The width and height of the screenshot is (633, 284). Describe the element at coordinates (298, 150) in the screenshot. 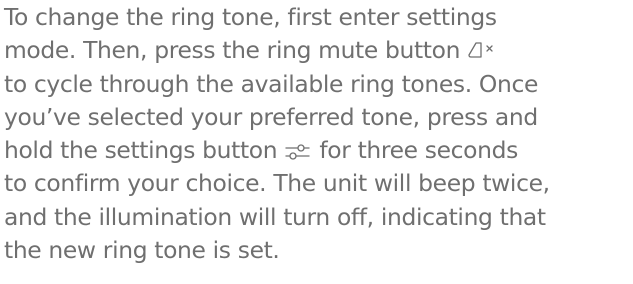

I see `settings-slider-icon` at that location.